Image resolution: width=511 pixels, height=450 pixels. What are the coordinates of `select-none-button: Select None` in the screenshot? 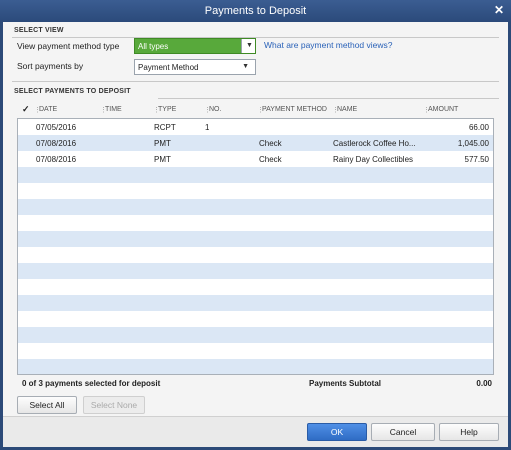 It's located at (114, 405).